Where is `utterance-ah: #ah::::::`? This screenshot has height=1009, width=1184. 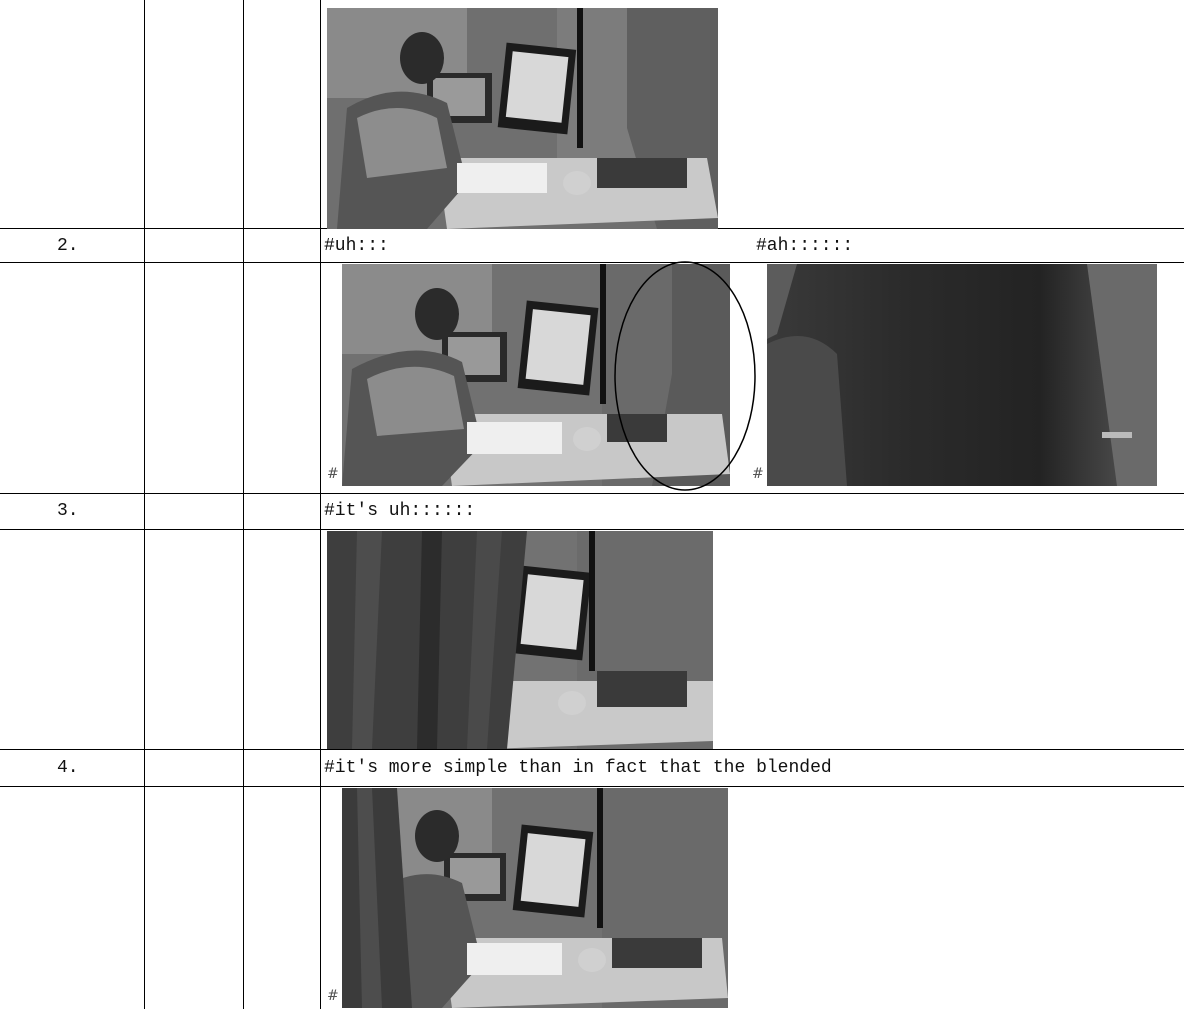
utterance-ah: #ah:::::: is located at coordinates (805, 246).